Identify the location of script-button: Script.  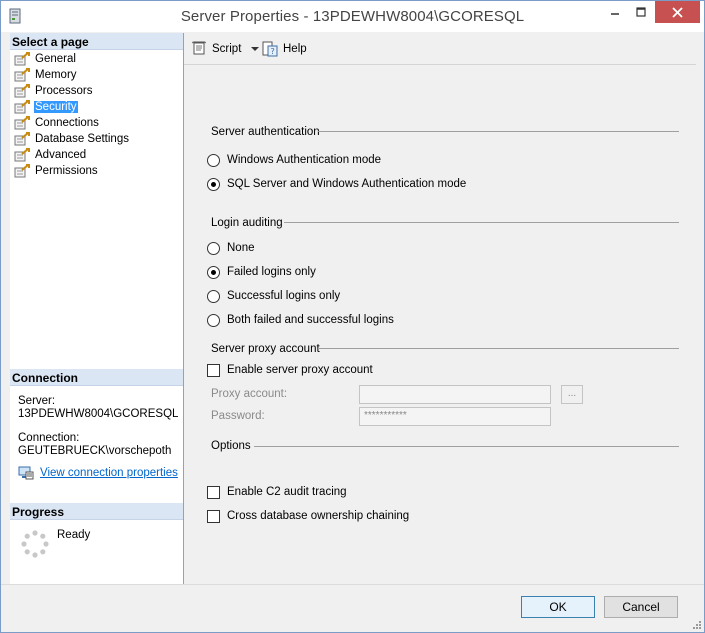
(225, 49).